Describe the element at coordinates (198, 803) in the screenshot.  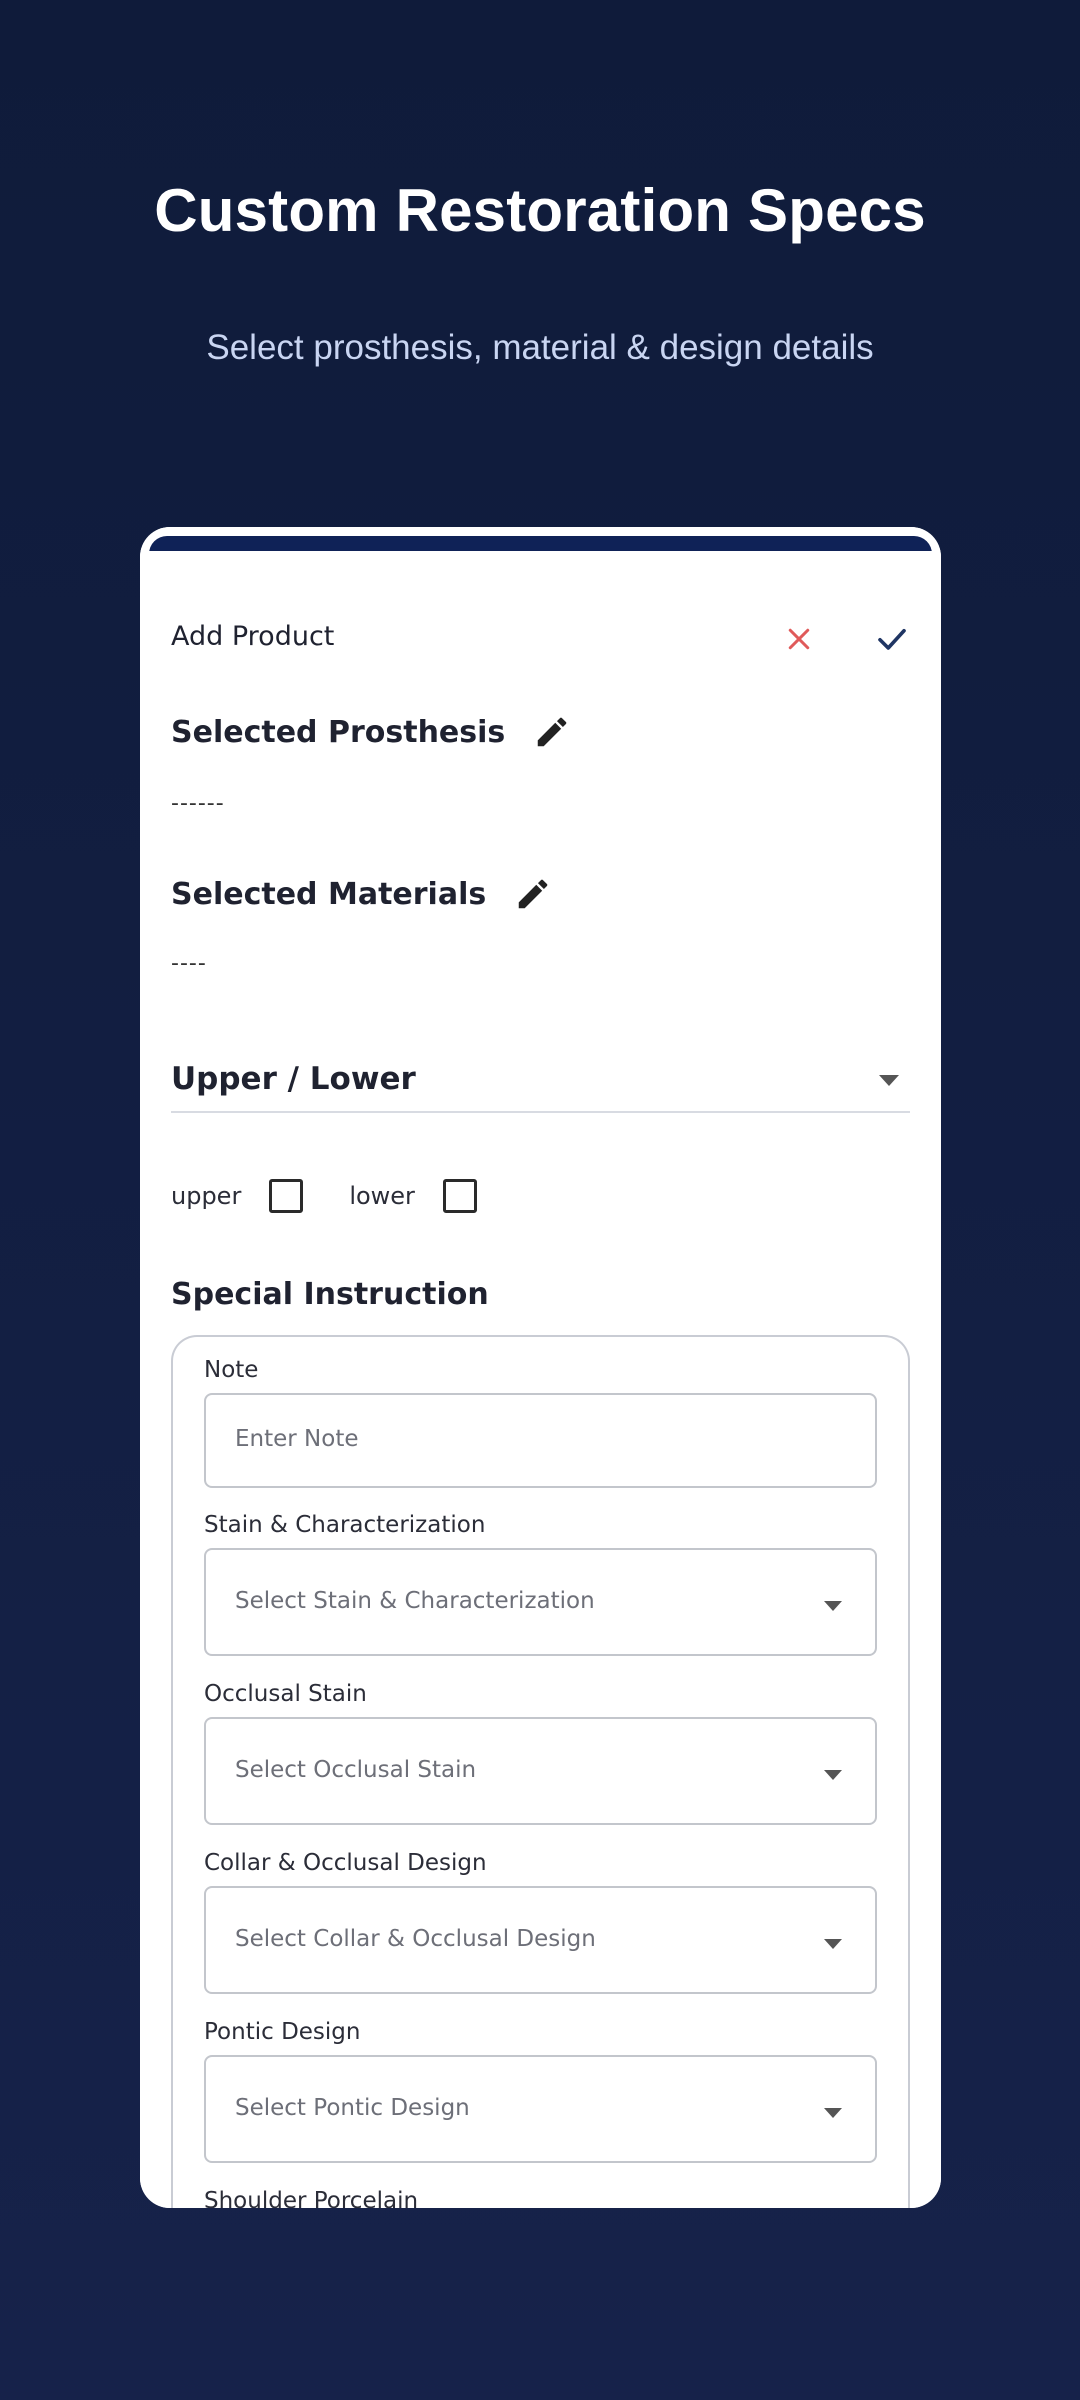
I see `selected-prosthesis-value: ------` at that location.